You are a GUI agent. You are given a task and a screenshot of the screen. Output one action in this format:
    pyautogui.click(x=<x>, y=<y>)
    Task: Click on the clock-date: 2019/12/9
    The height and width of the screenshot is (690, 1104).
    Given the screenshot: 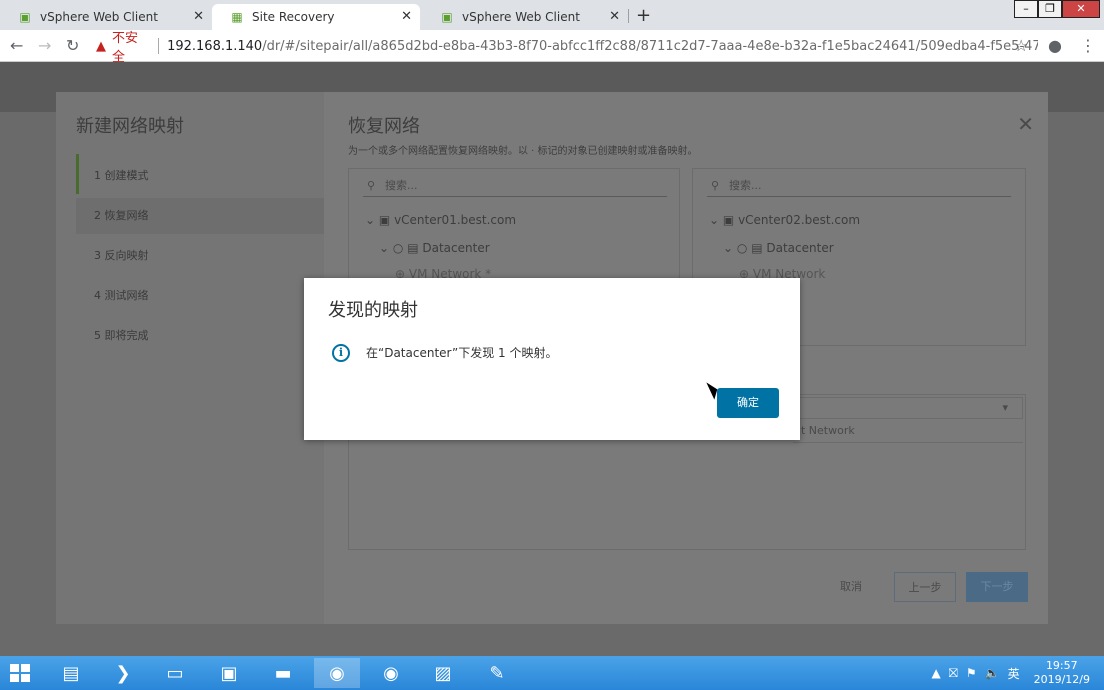 What is the action you would take?
    pyautogui.click(x=1061, y=679)
    